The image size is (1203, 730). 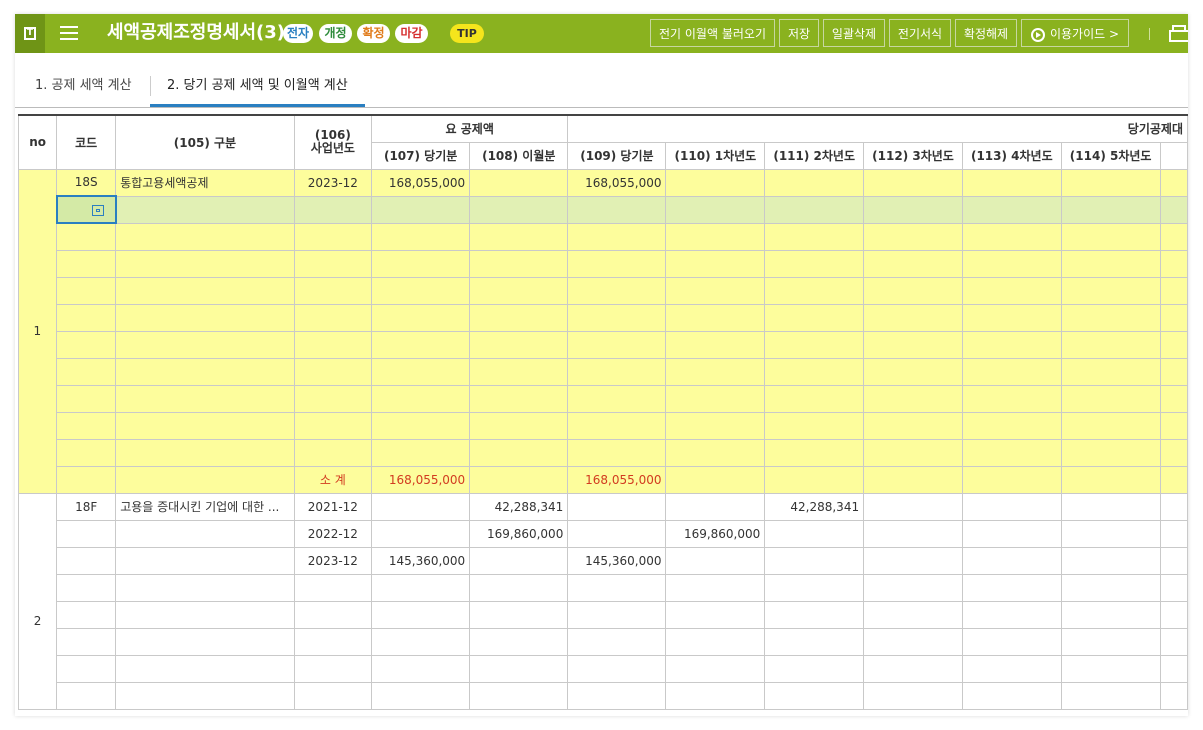 I want to click on usage-guide-button: 이용가이드 >, so click(x=1075, y=33).